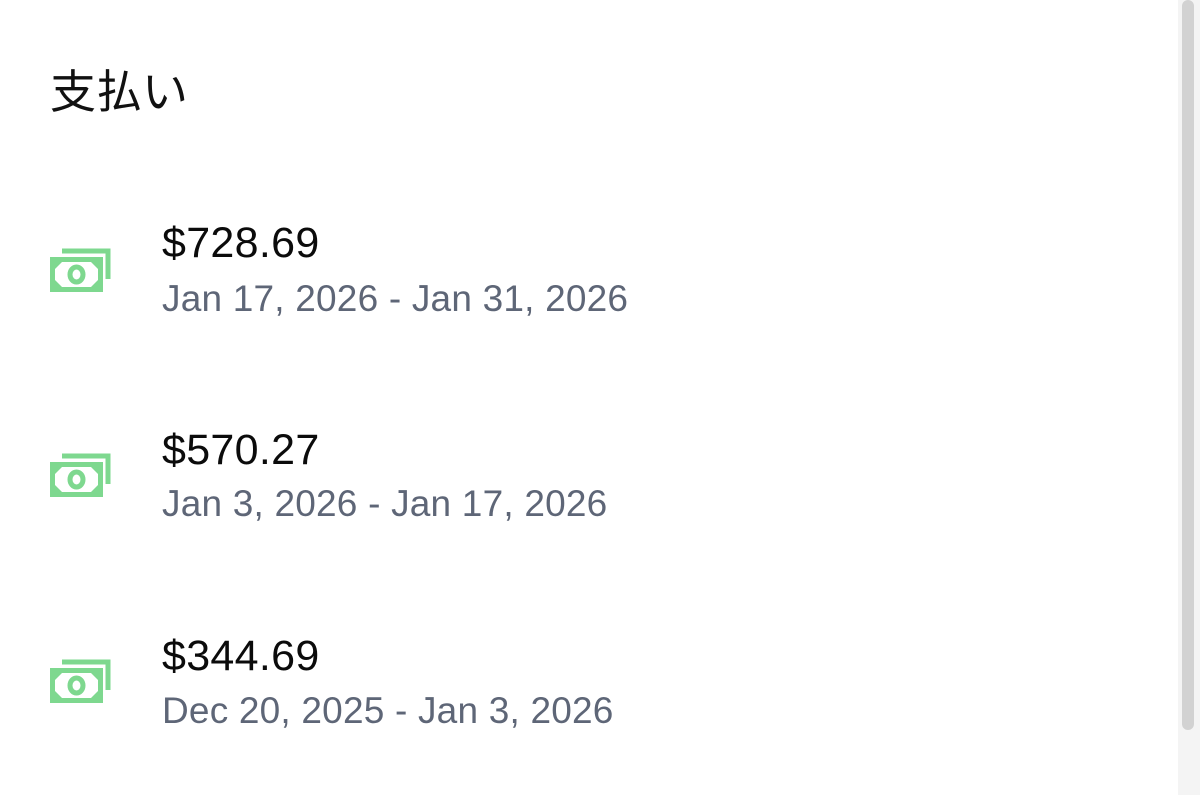  What do you see at coordinates (585, 275) in the screenshot?
I see `payout-item: $728.69 Jan 17, 2026 - Jan 31, 2026` at bounding box center [585, 275].